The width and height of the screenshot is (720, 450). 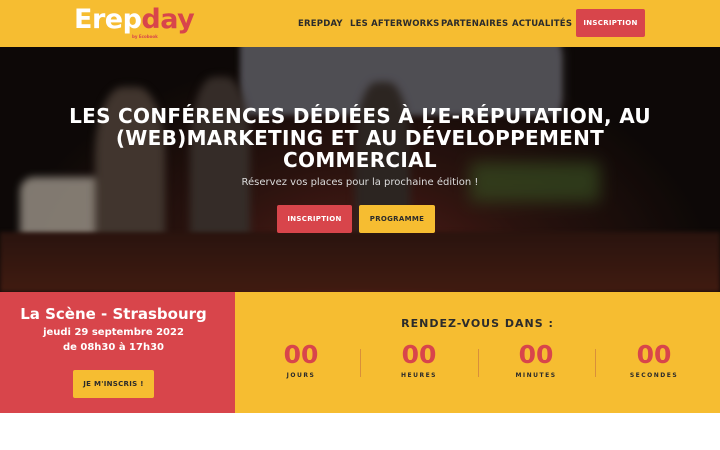 What do you see at coordinates (301, 354) in the screenshot?
I see `countdown-days-value: 00` at bounding box center [301, 354].